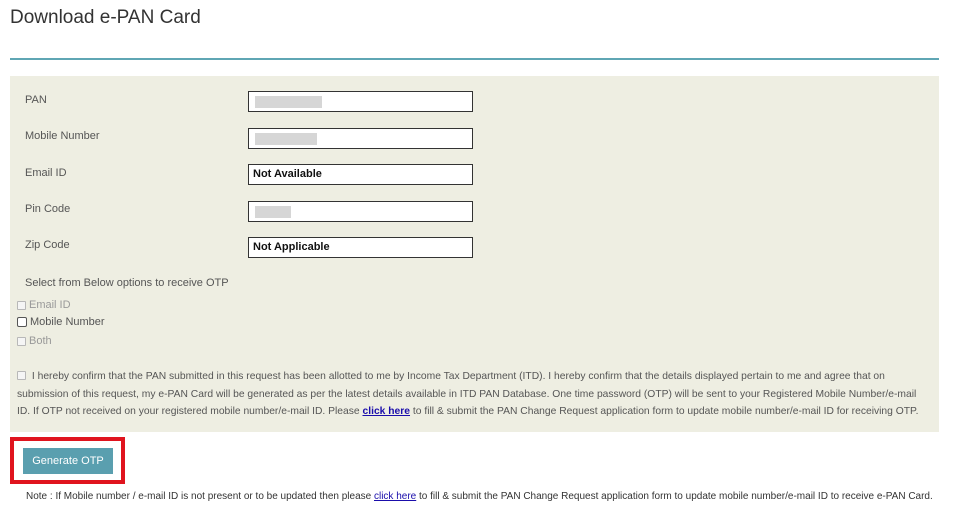 The image size is (962, 519). I want to click on otp-option-both-label: Both, so click(40, 341).